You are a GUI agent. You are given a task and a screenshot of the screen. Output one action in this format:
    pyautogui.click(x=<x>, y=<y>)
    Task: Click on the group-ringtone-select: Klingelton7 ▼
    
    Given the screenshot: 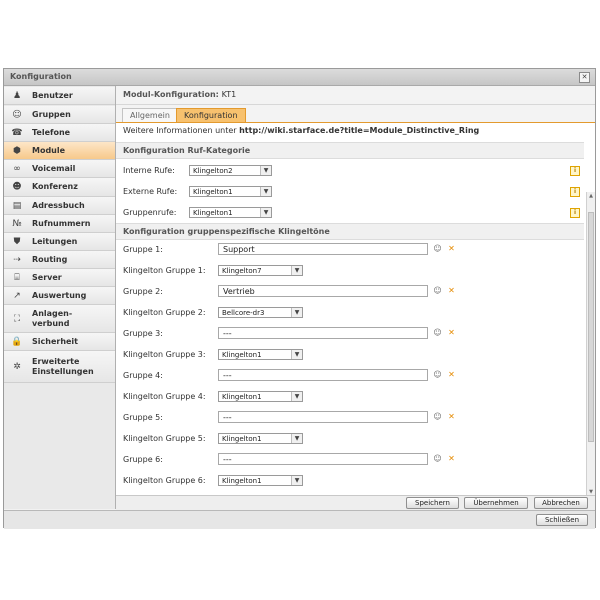 What is the action you would take?
    pyautogui.click(x=260, y=270)
    